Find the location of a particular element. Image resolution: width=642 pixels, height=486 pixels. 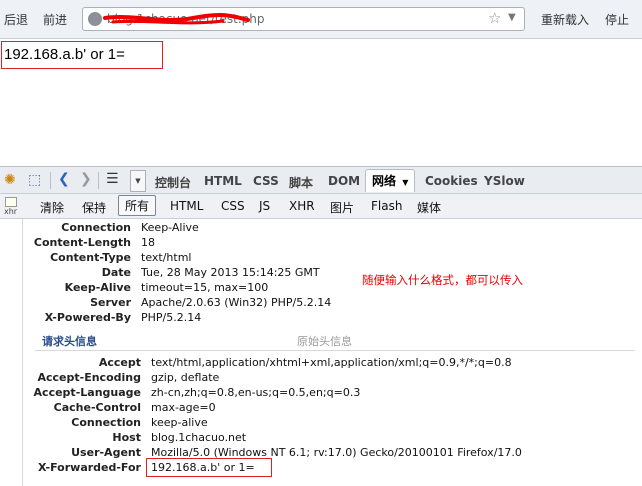

header-name: X-Powered-By is located at coordinates (87, 317).